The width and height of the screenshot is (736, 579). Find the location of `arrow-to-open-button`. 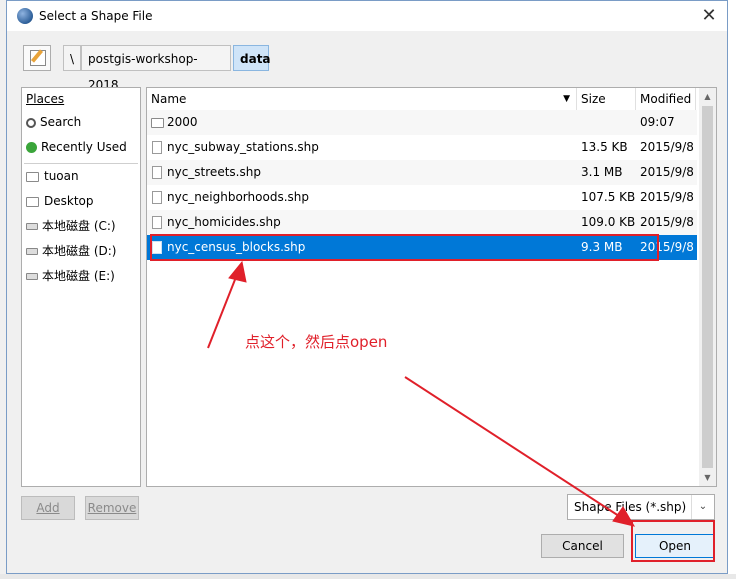

arrow-to-open-button is located at coordinates (520, 451).